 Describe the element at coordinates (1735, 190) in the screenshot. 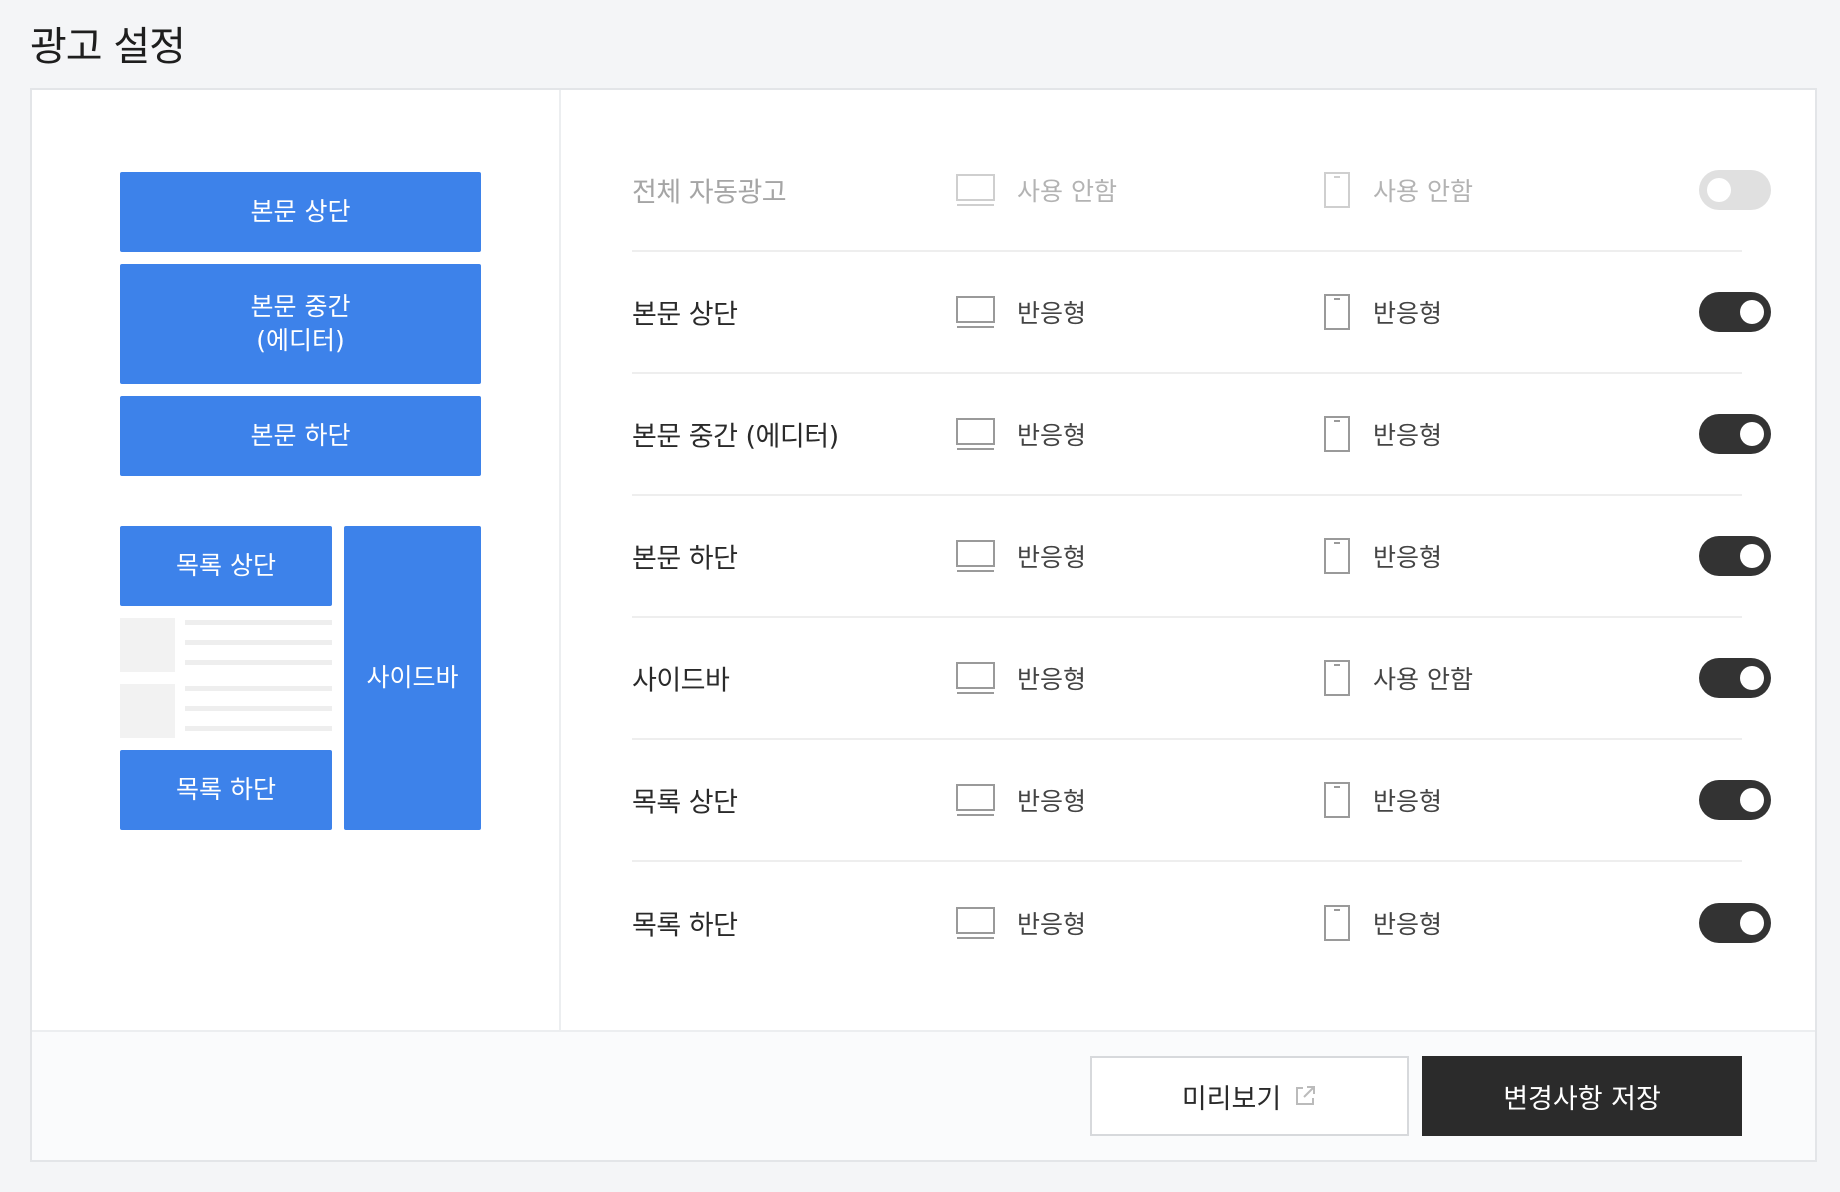

I see `ad-toggle-auto` at that location.